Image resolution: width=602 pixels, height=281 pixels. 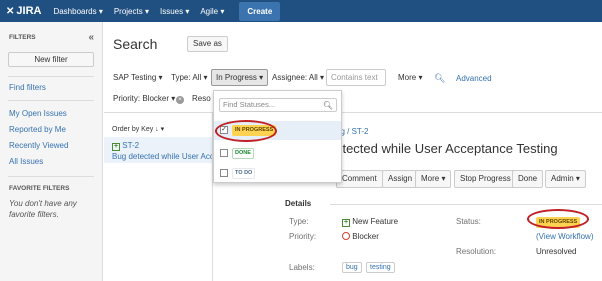 What do you see at coordinates (51, 113) in the screenshot?
I see `sidebar-item-my-open-issues: My Open Issues` at bounding box center [51, 113].